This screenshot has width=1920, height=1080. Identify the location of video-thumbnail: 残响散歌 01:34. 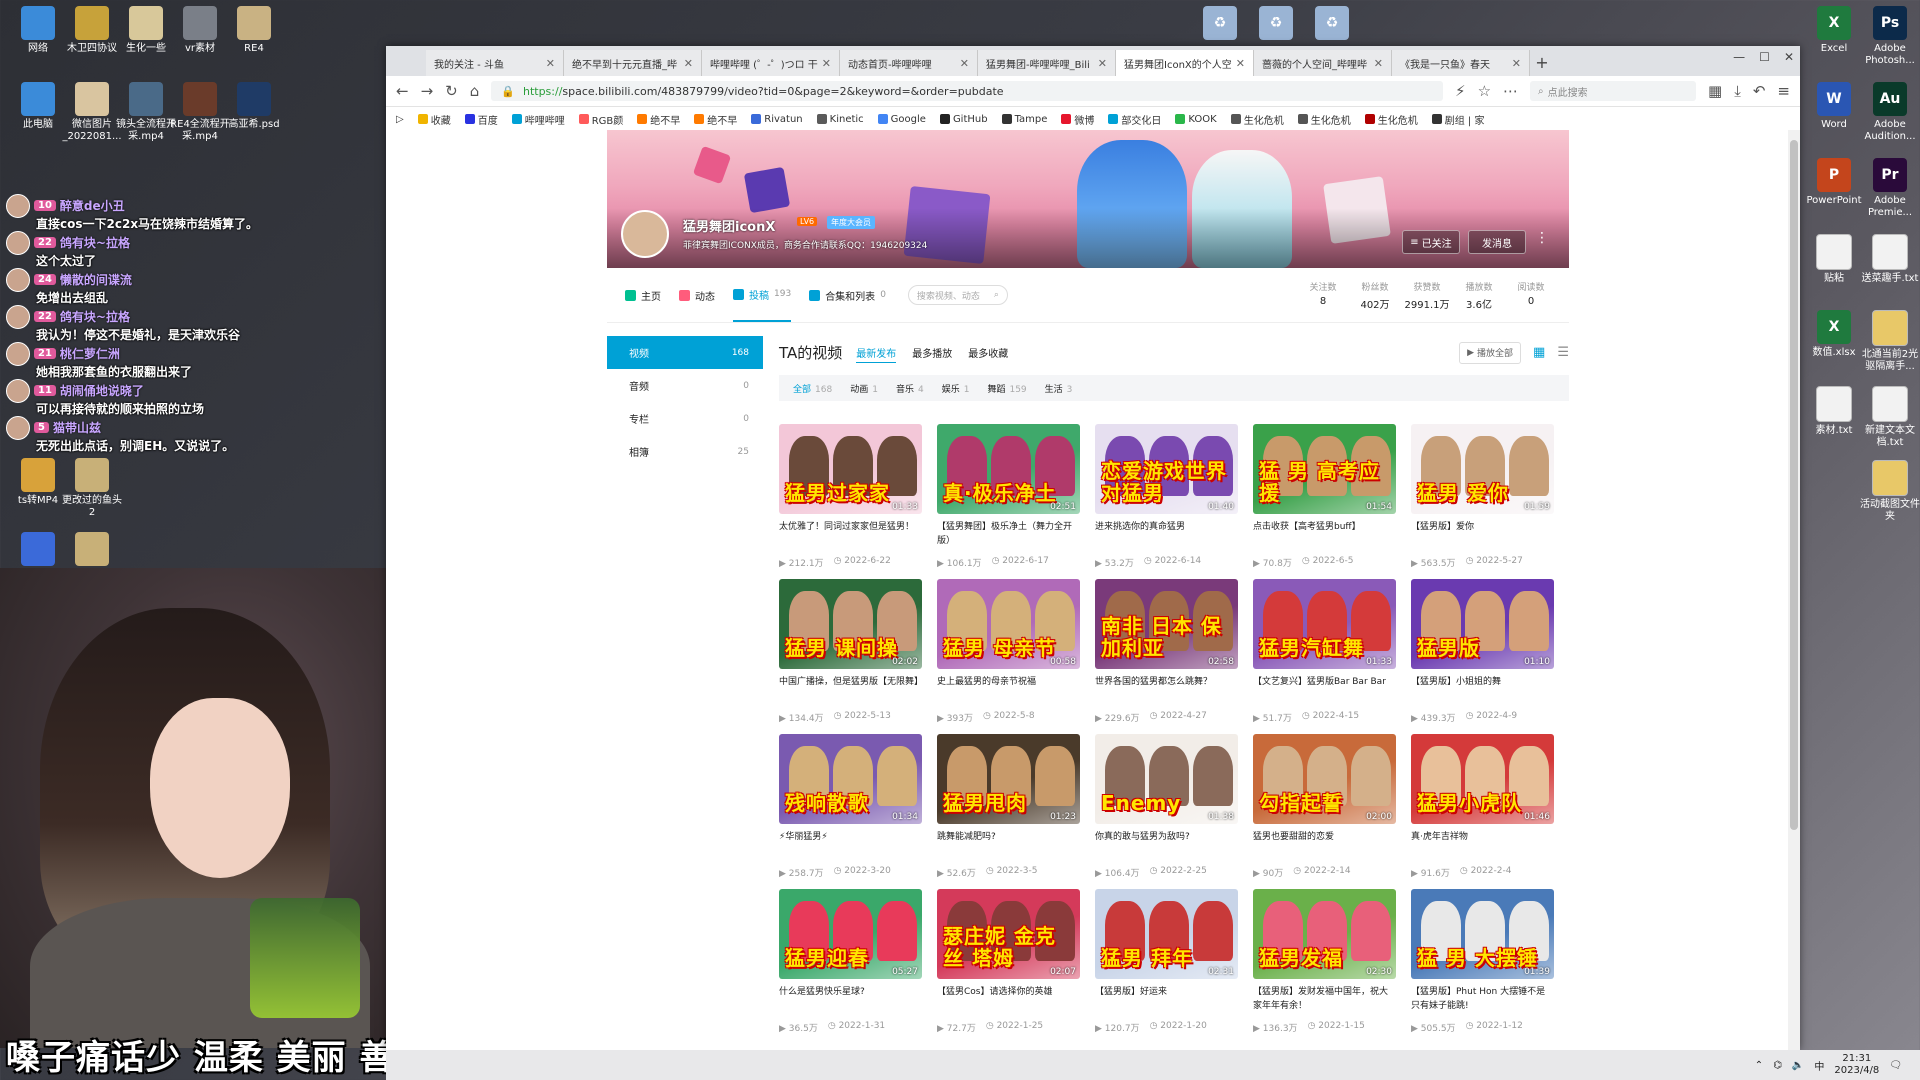
(850, 779).